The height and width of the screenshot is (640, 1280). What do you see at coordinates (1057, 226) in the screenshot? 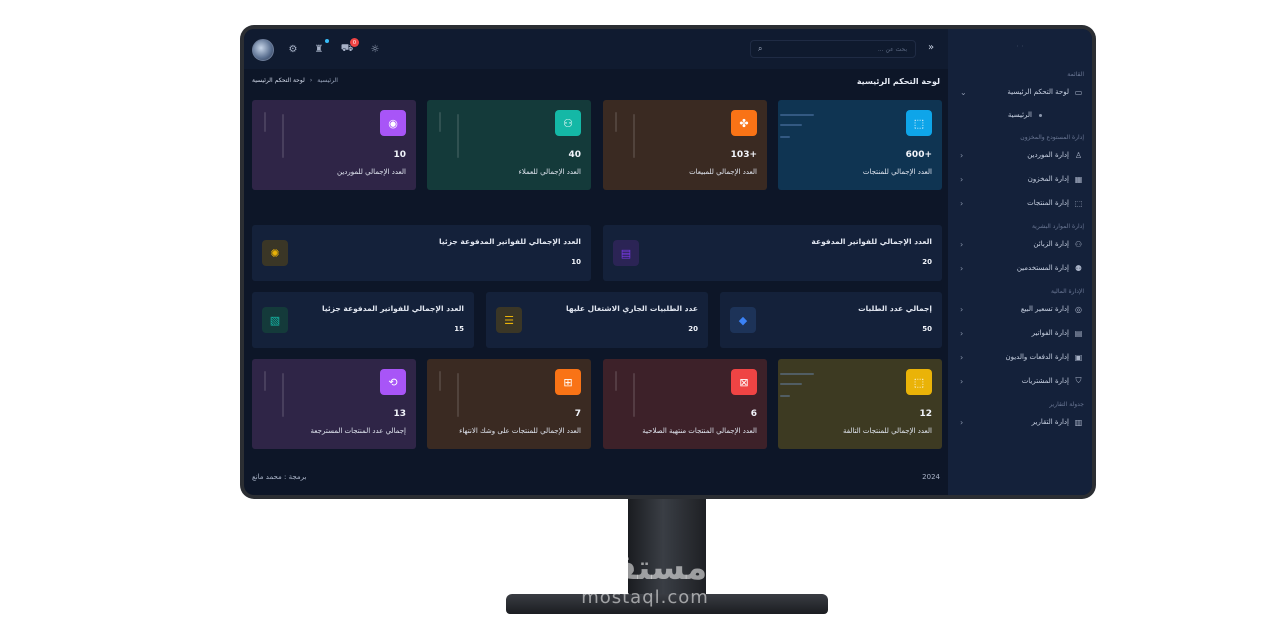
I see `sidebar-heading: إدارة الموارد البشرية` at bounding box center [1057, 226].